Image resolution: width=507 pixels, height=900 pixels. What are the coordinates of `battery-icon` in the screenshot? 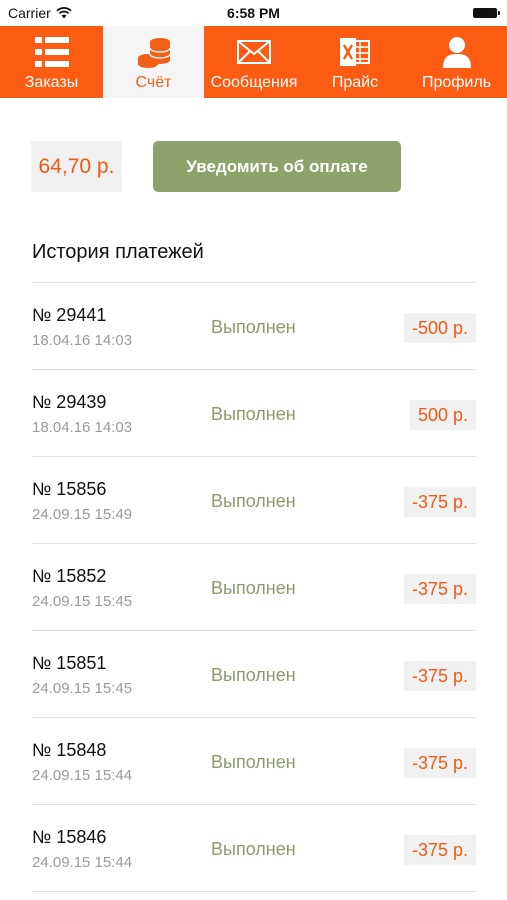 It's located at (486, 13).